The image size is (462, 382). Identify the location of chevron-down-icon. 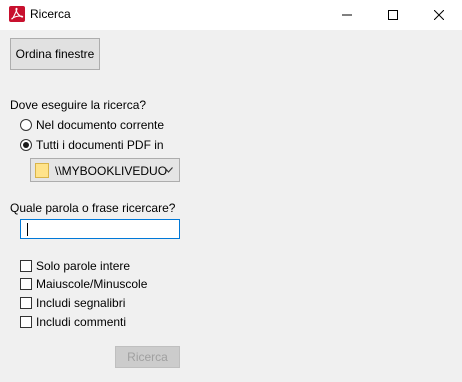
(168, 170).